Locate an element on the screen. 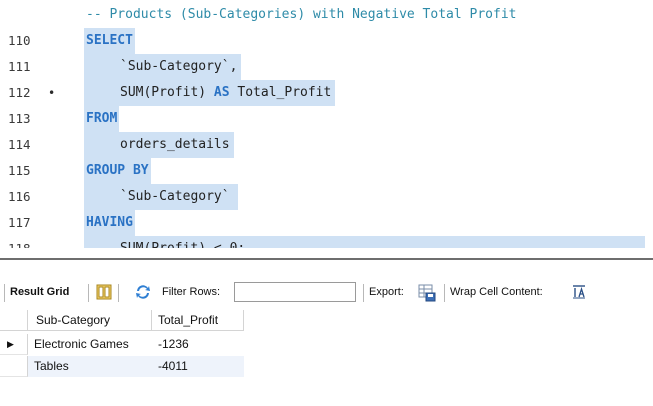 The image size is (653, 406). code-text: `Sub-Category`, is located at coordinates (163, 67).